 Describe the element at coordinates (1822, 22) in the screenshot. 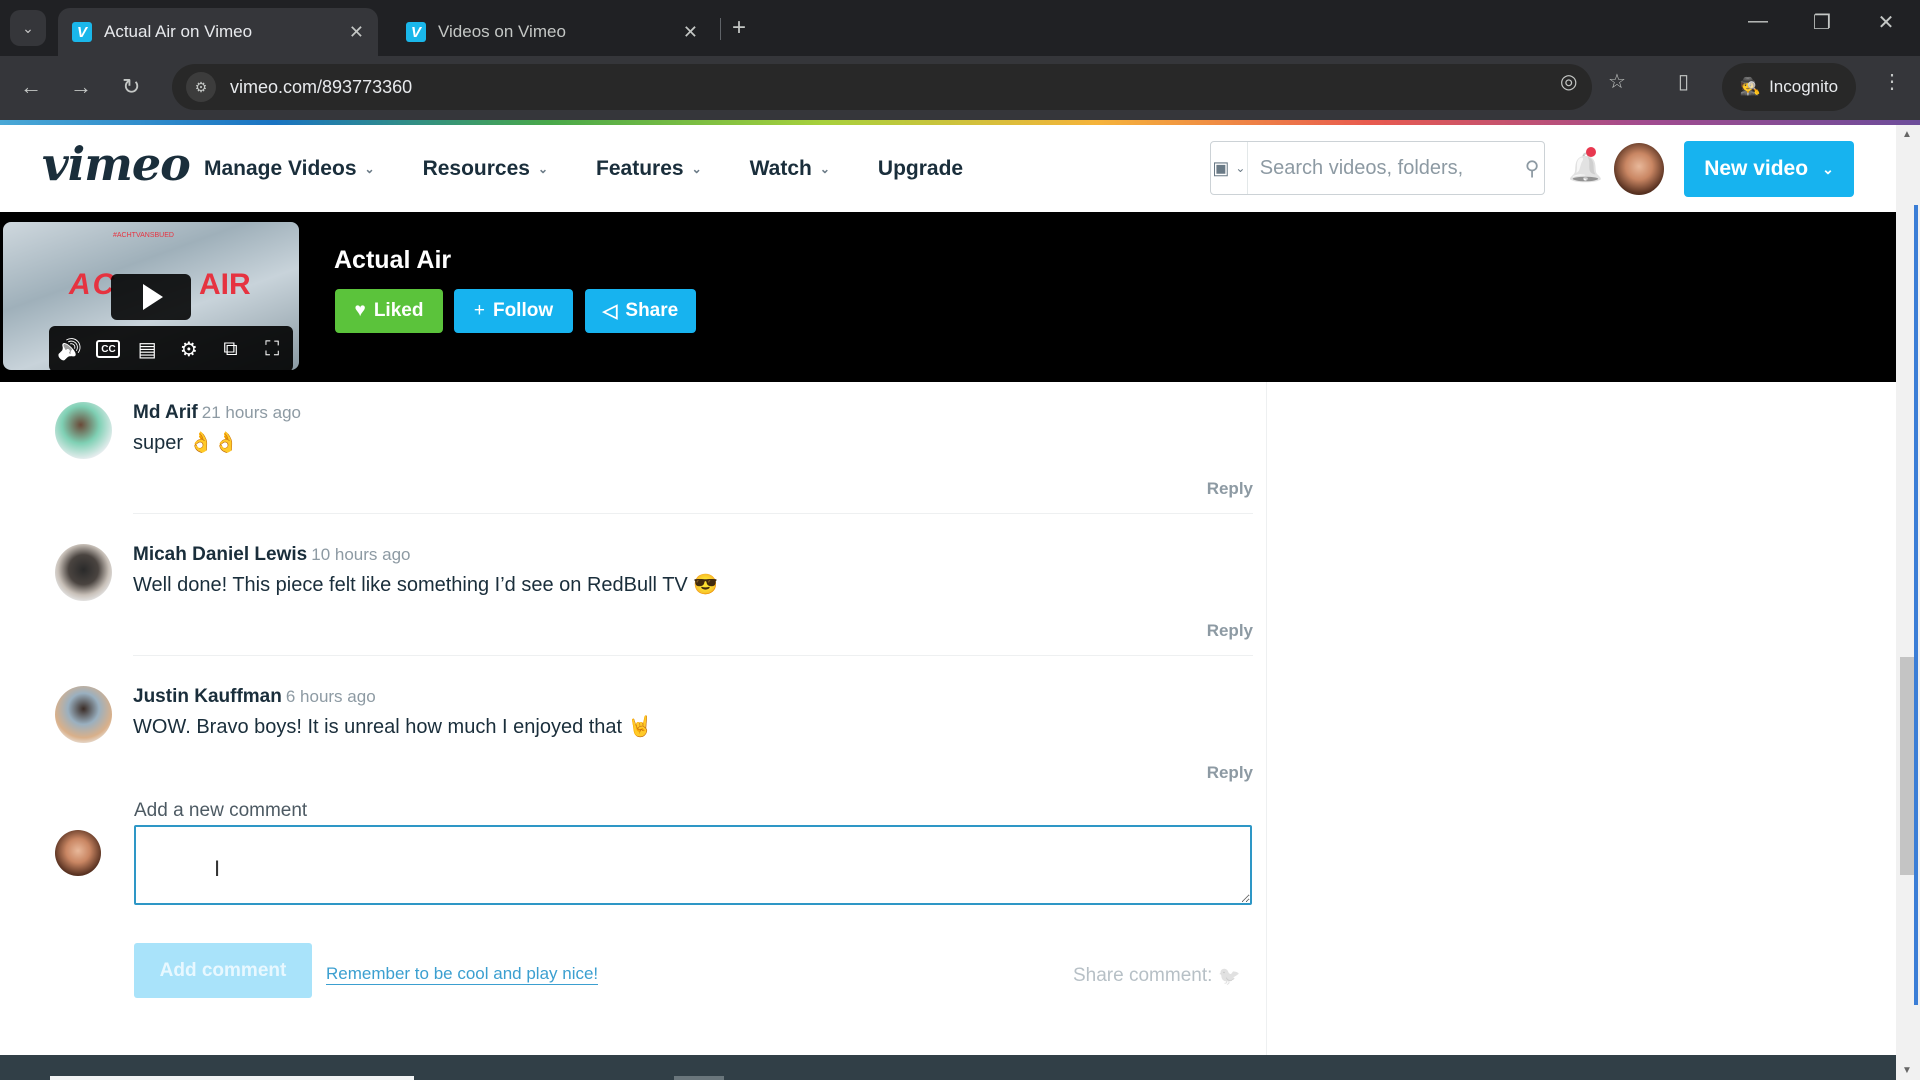

I see `restore-button: ❐` at that location.